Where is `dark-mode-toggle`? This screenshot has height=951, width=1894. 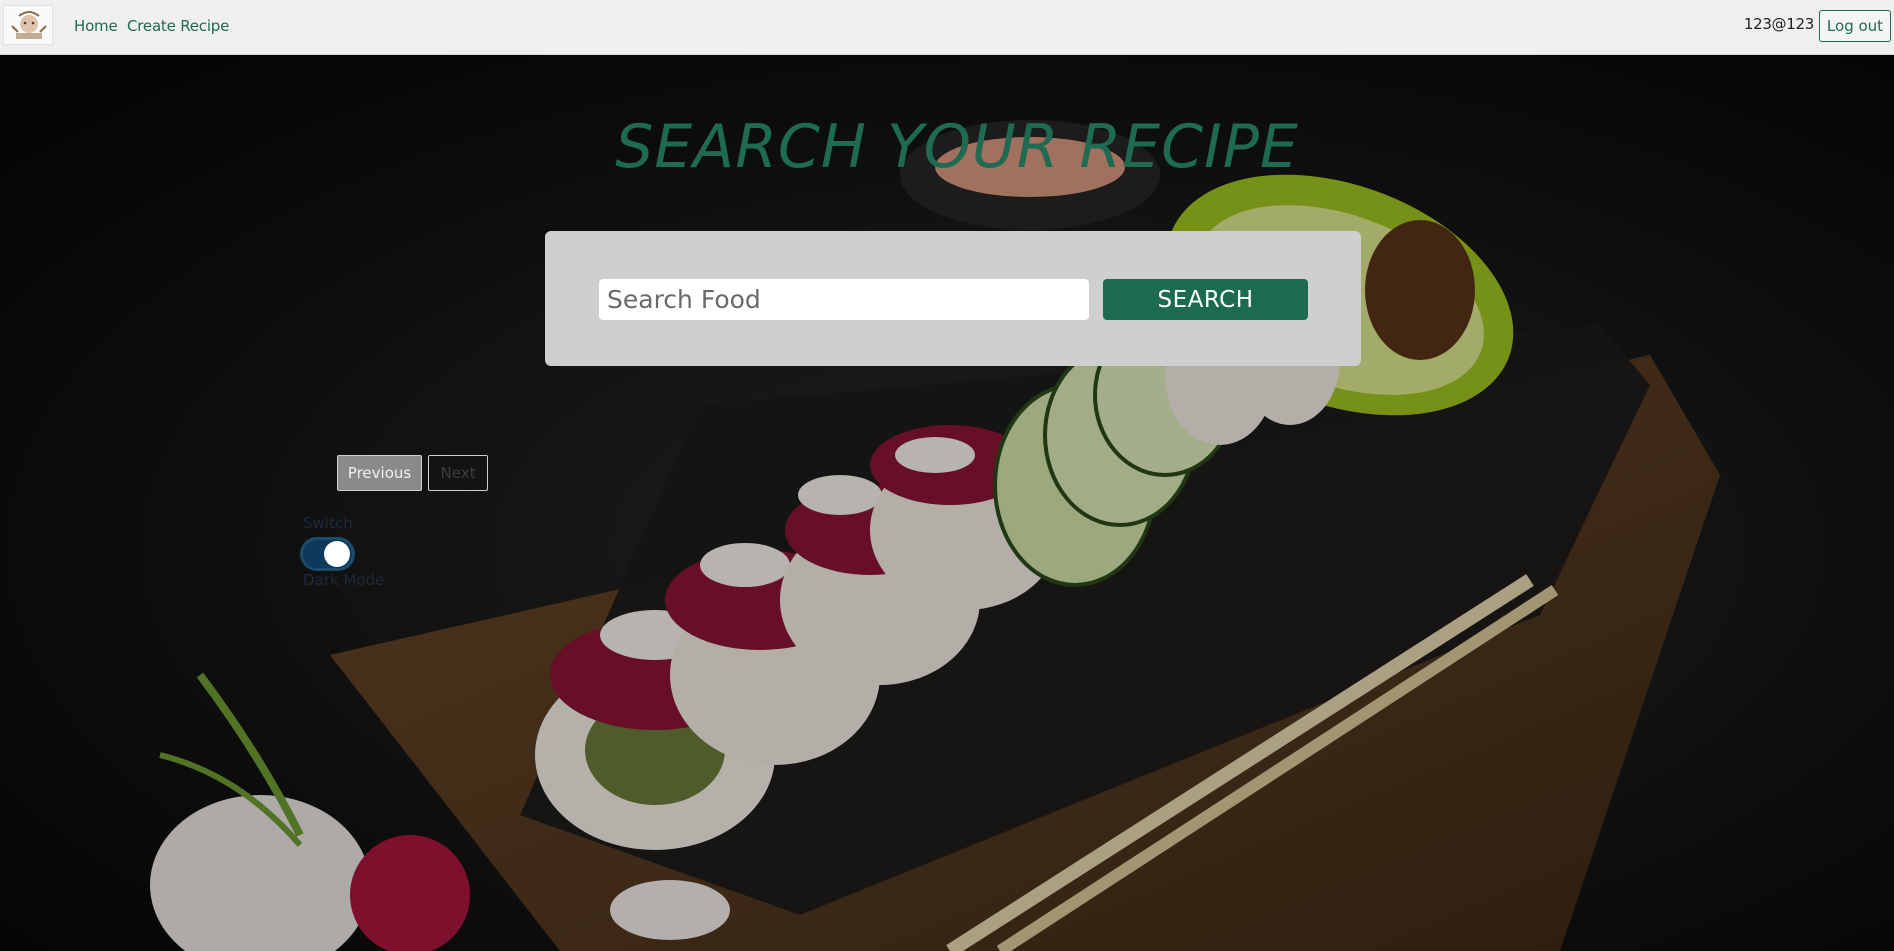
dark-mode-toggle is located at coordinates (327, 554).